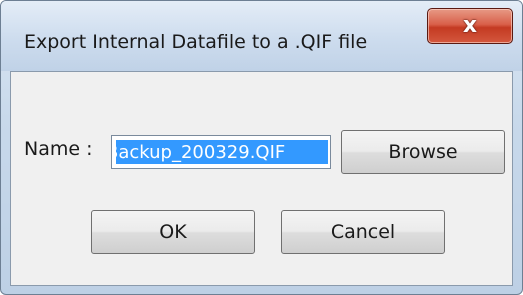 Image resolution: width=523 pixels, height=295 pixels. I want to click on browse-button: Browse, so click(423, 152).